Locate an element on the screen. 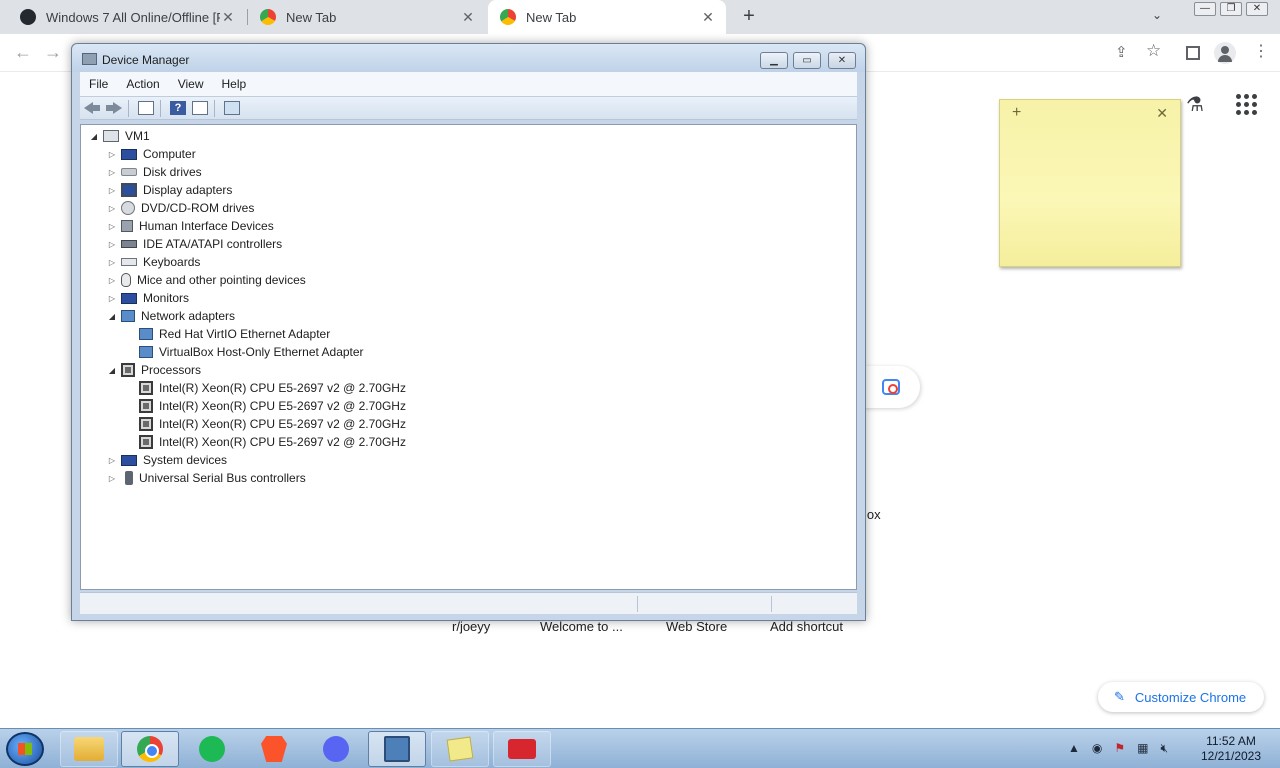 The height and width of the screenshot is (768, 1280). new-tab-button: + is located at coordinates (749, 16).